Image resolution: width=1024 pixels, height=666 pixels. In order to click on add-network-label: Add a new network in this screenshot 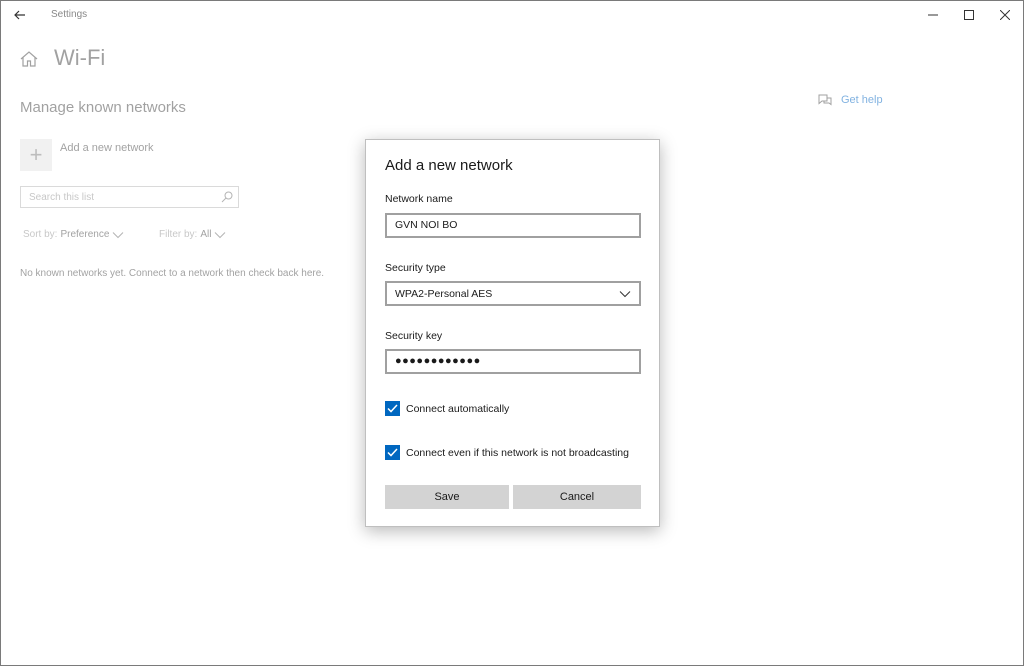, I will do `click(107, 148)`.